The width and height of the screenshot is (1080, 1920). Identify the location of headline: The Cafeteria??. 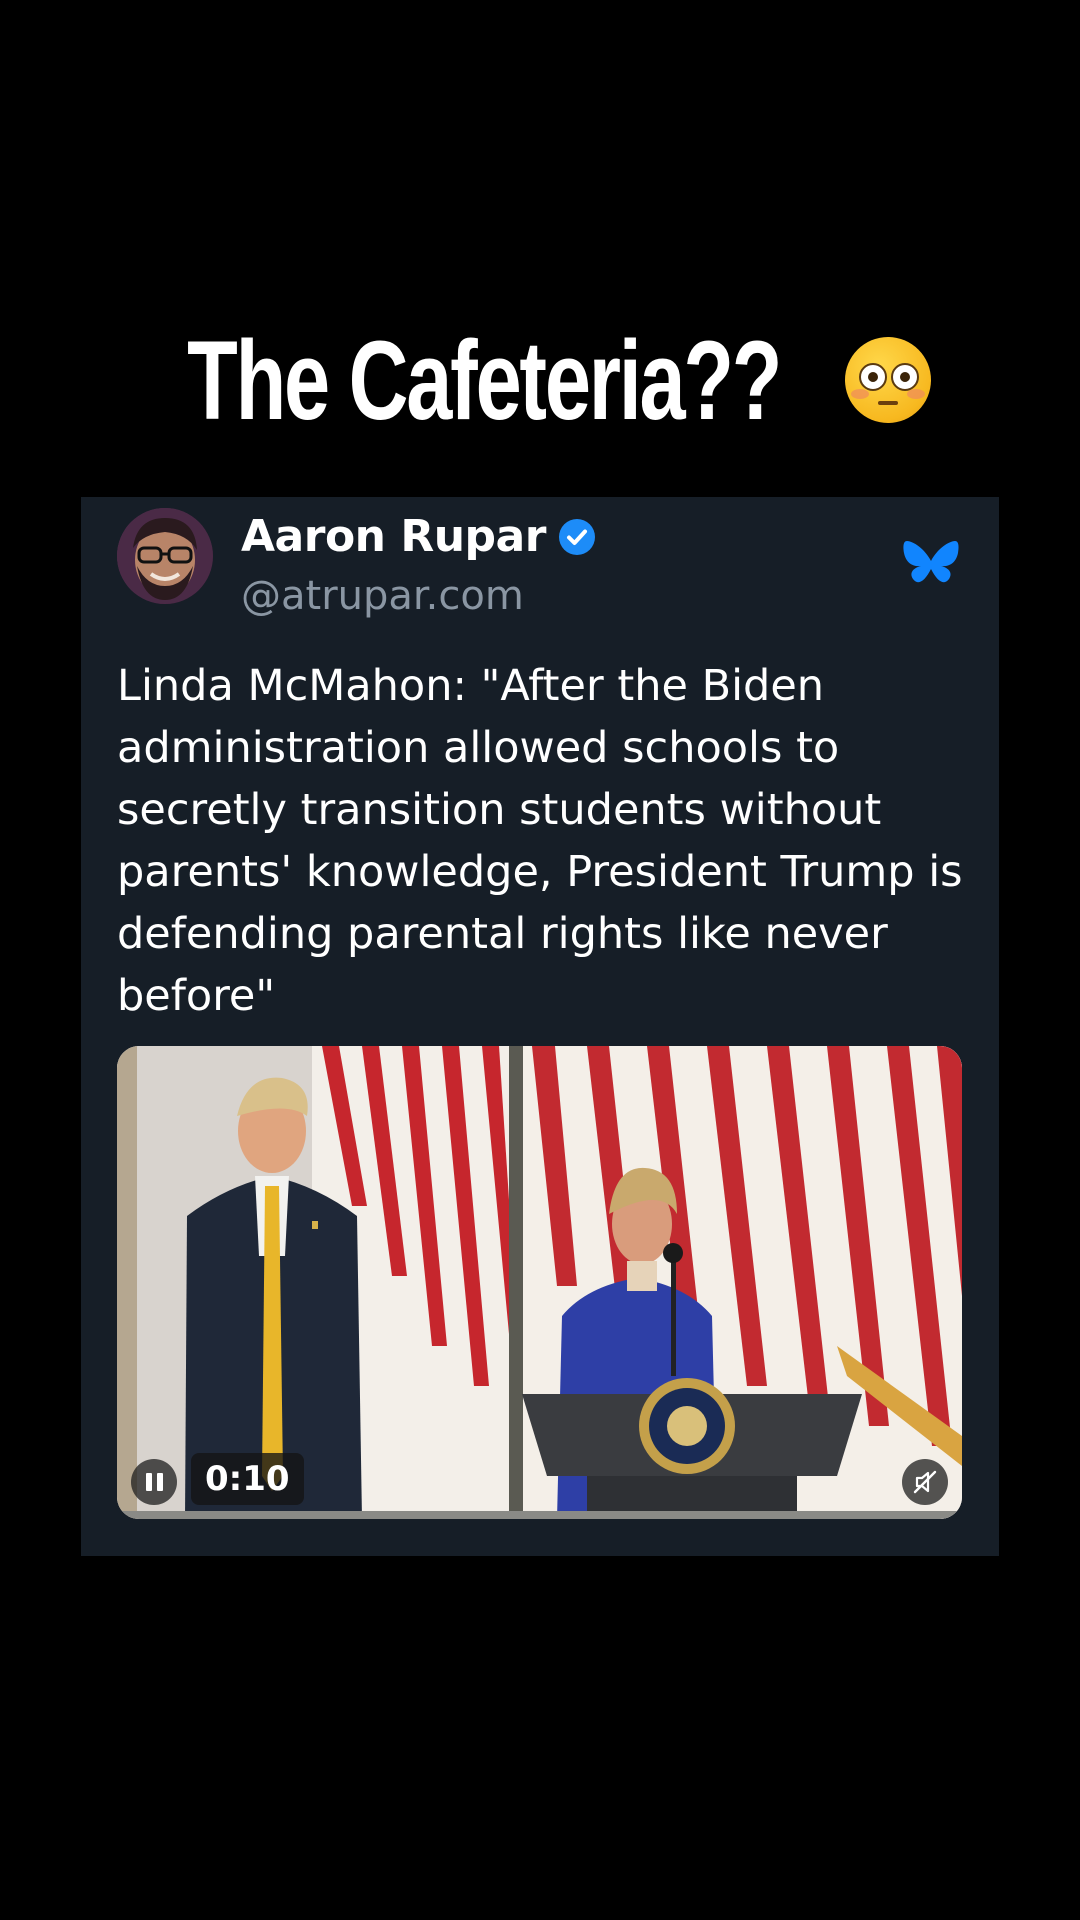
(540, 380).